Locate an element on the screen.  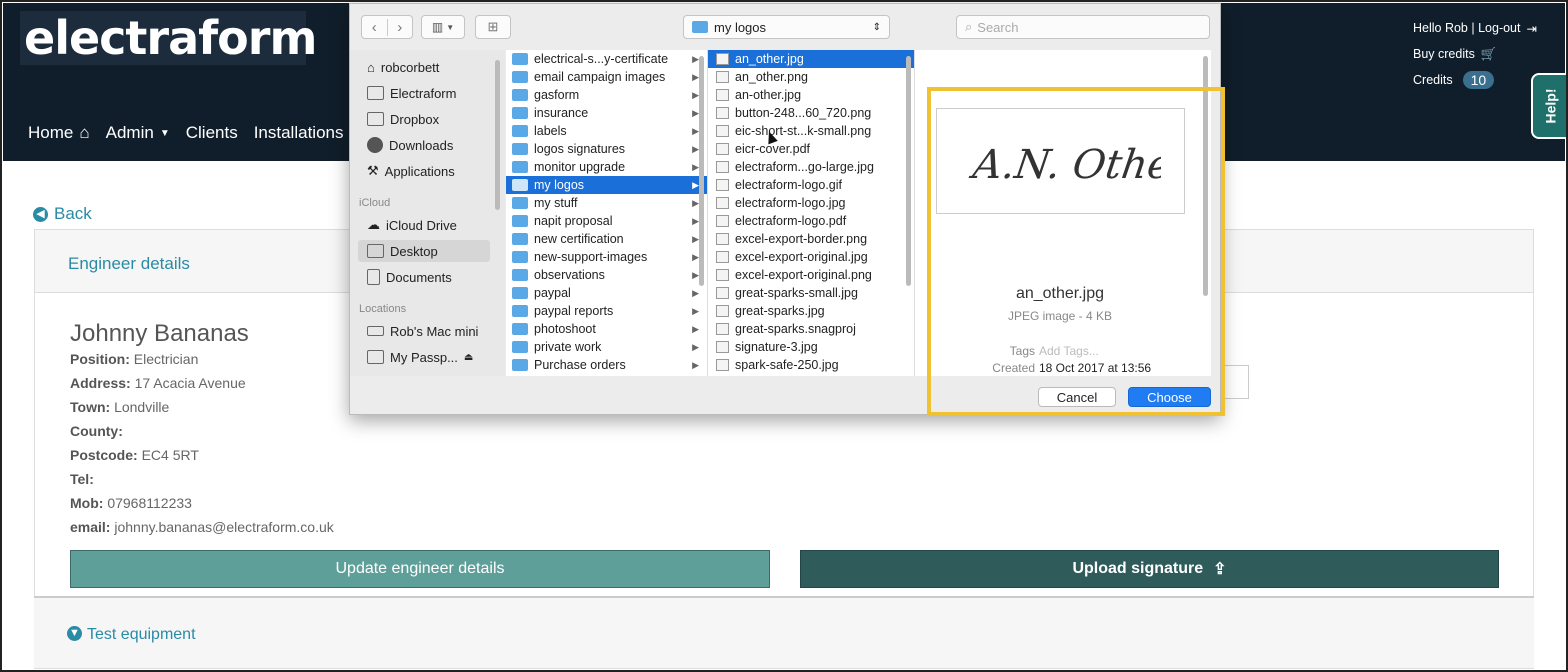
file-row: excel-export-border.png is located at coordinates (811, 239).